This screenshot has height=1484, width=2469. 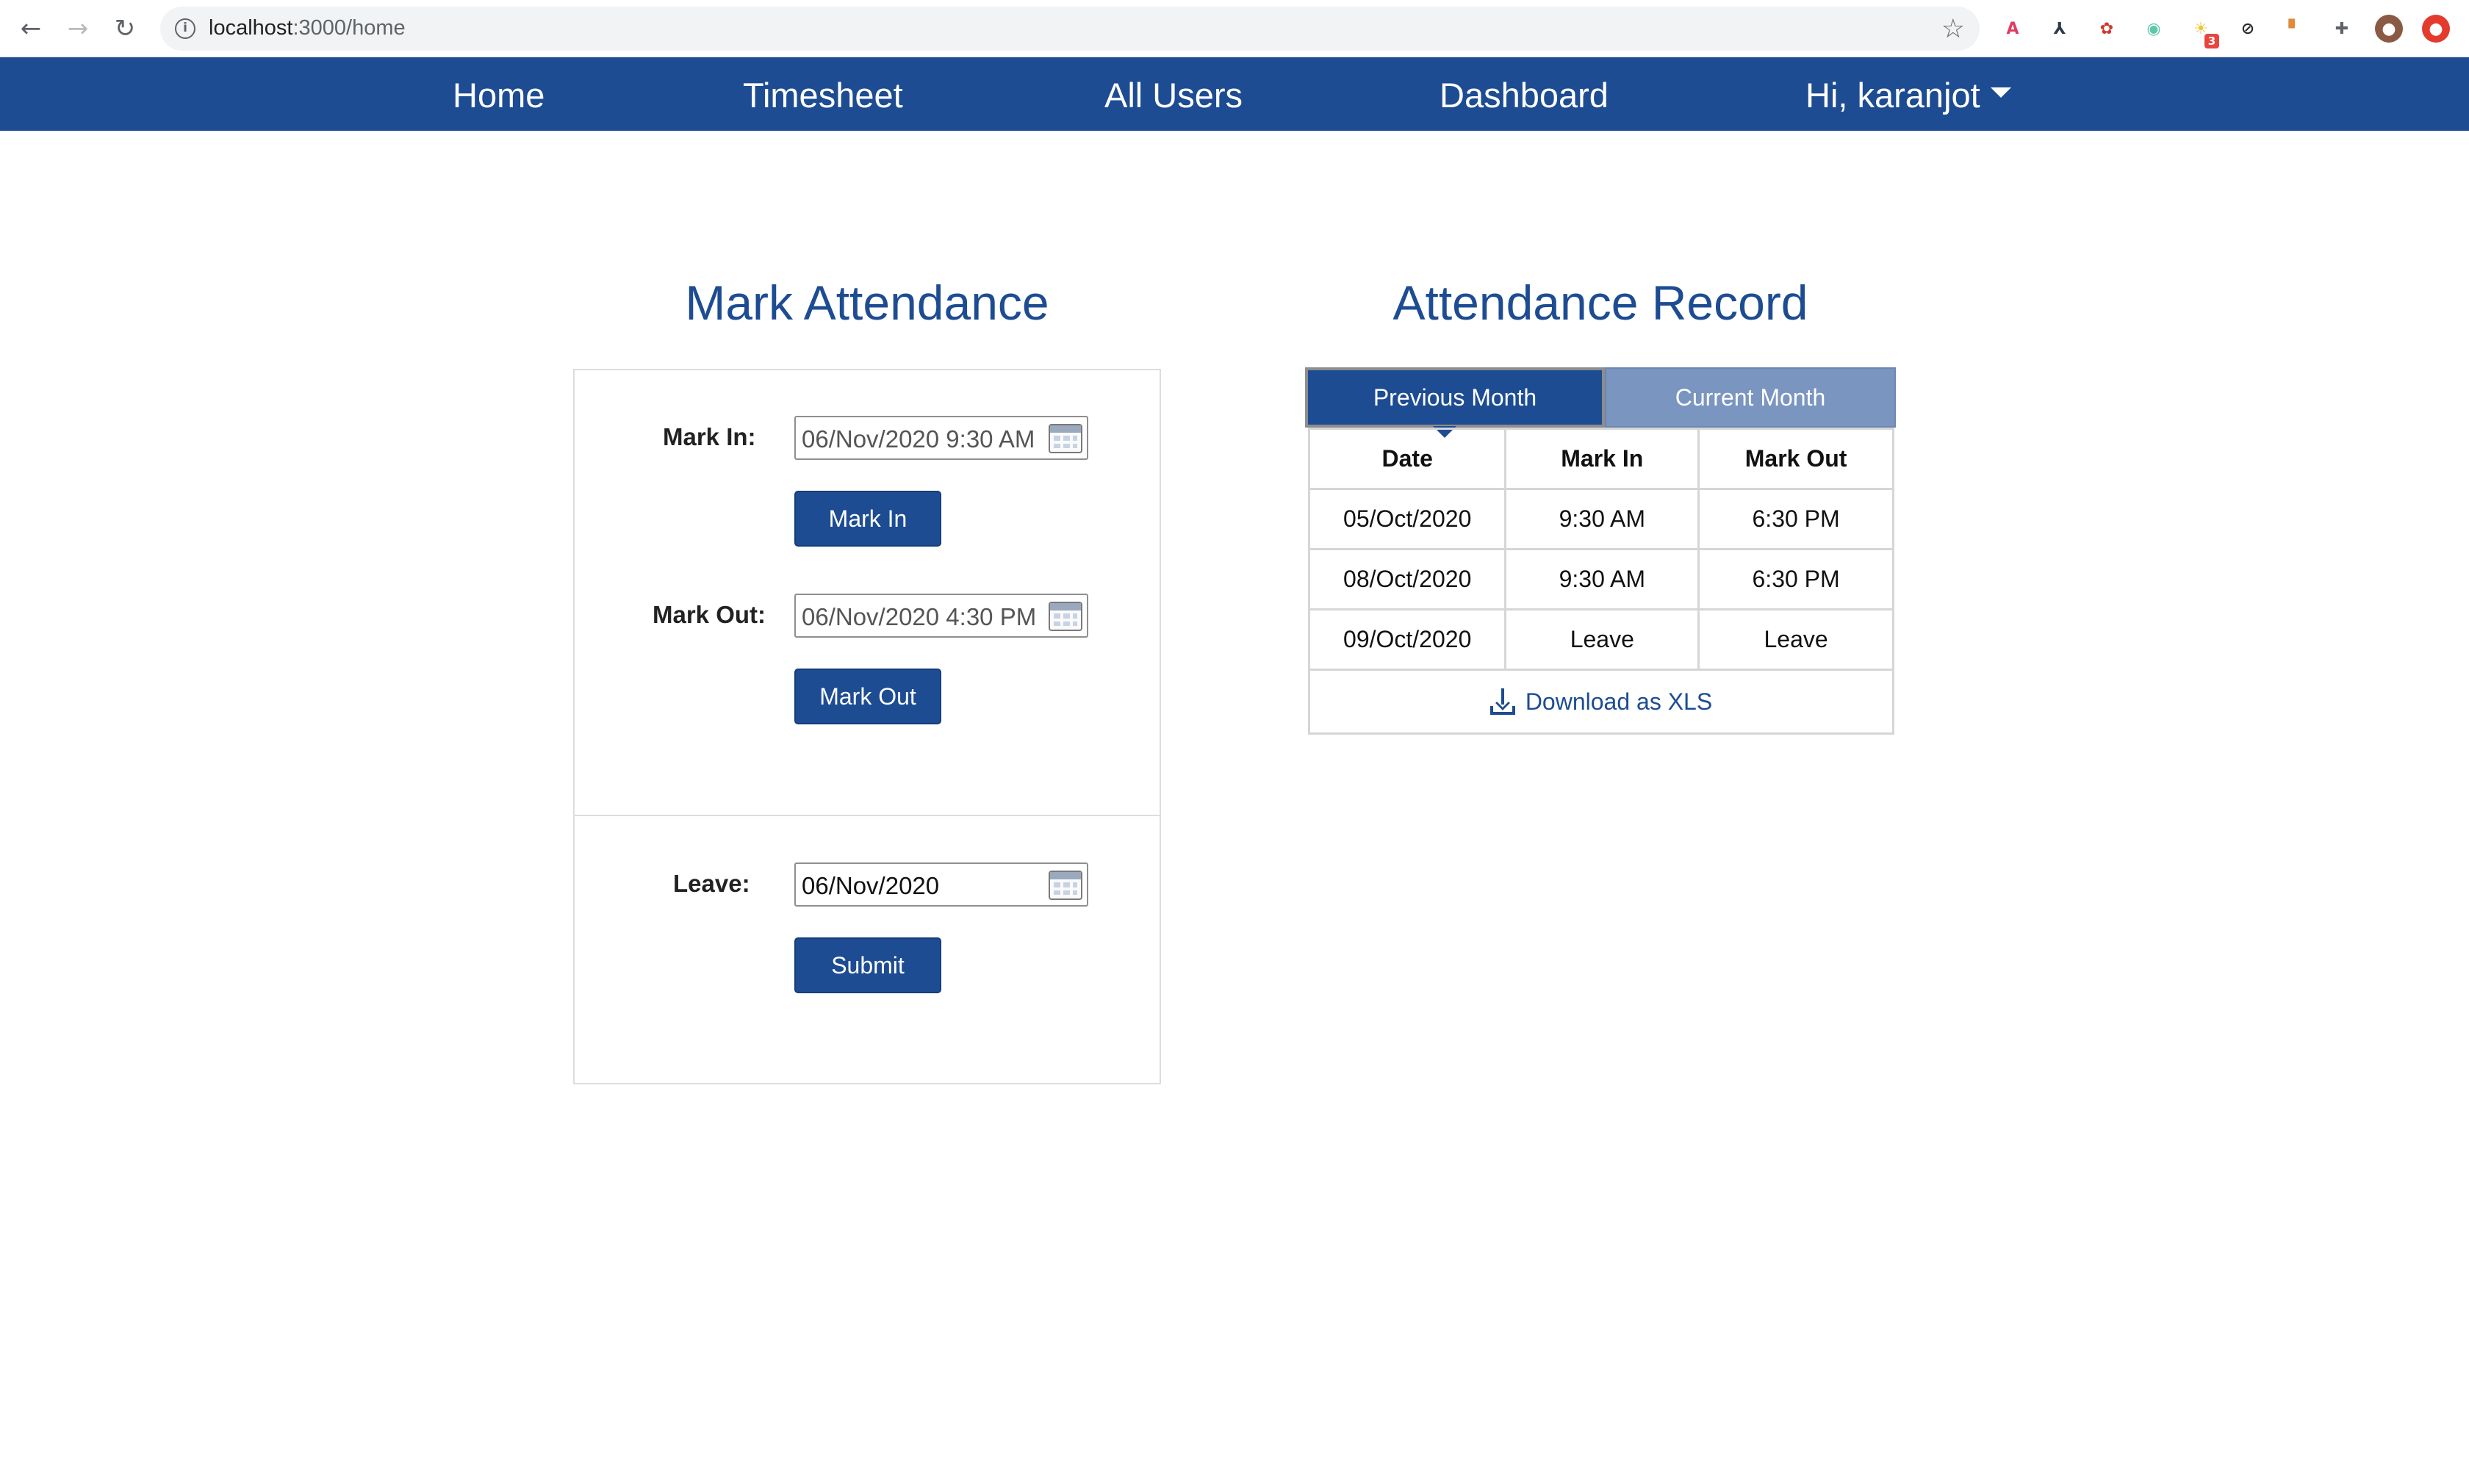 What do you see at coordinates (499, 95) in the screenshot?
I see `nav-home: Home` at bounding box center [499, 95].